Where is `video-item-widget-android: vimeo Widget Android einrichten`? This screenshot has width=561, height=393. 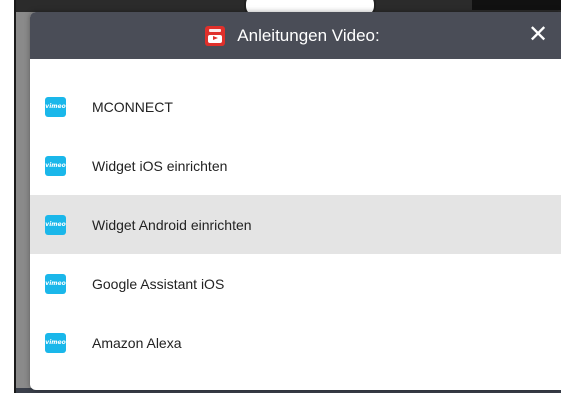
video-item-widget-android: vimeo Widget Android einrichten is located at coordinates (295, 224).